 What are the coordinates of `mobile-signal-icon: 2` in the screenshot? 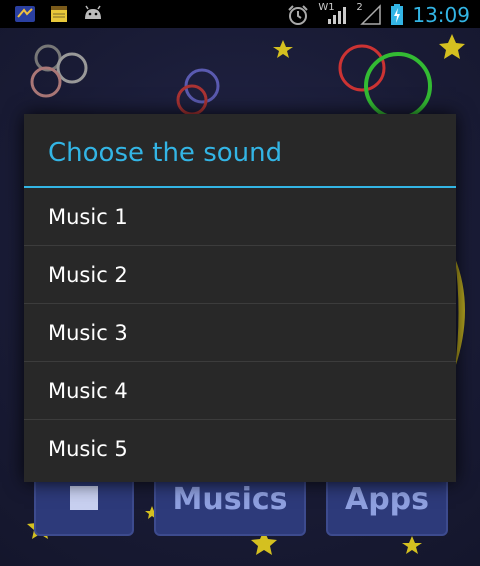 It's located at (369, 14).